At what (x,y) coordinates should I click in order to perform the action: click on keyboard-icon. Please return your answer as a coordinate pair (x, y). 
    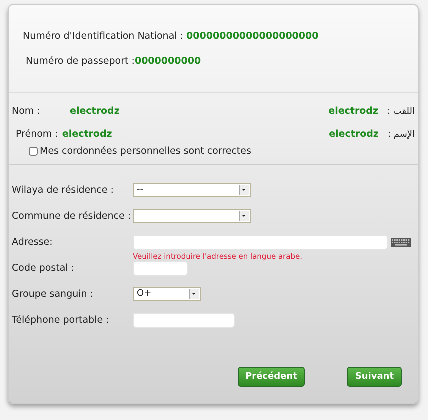
    Looking at the image, I should click on (401, 242).